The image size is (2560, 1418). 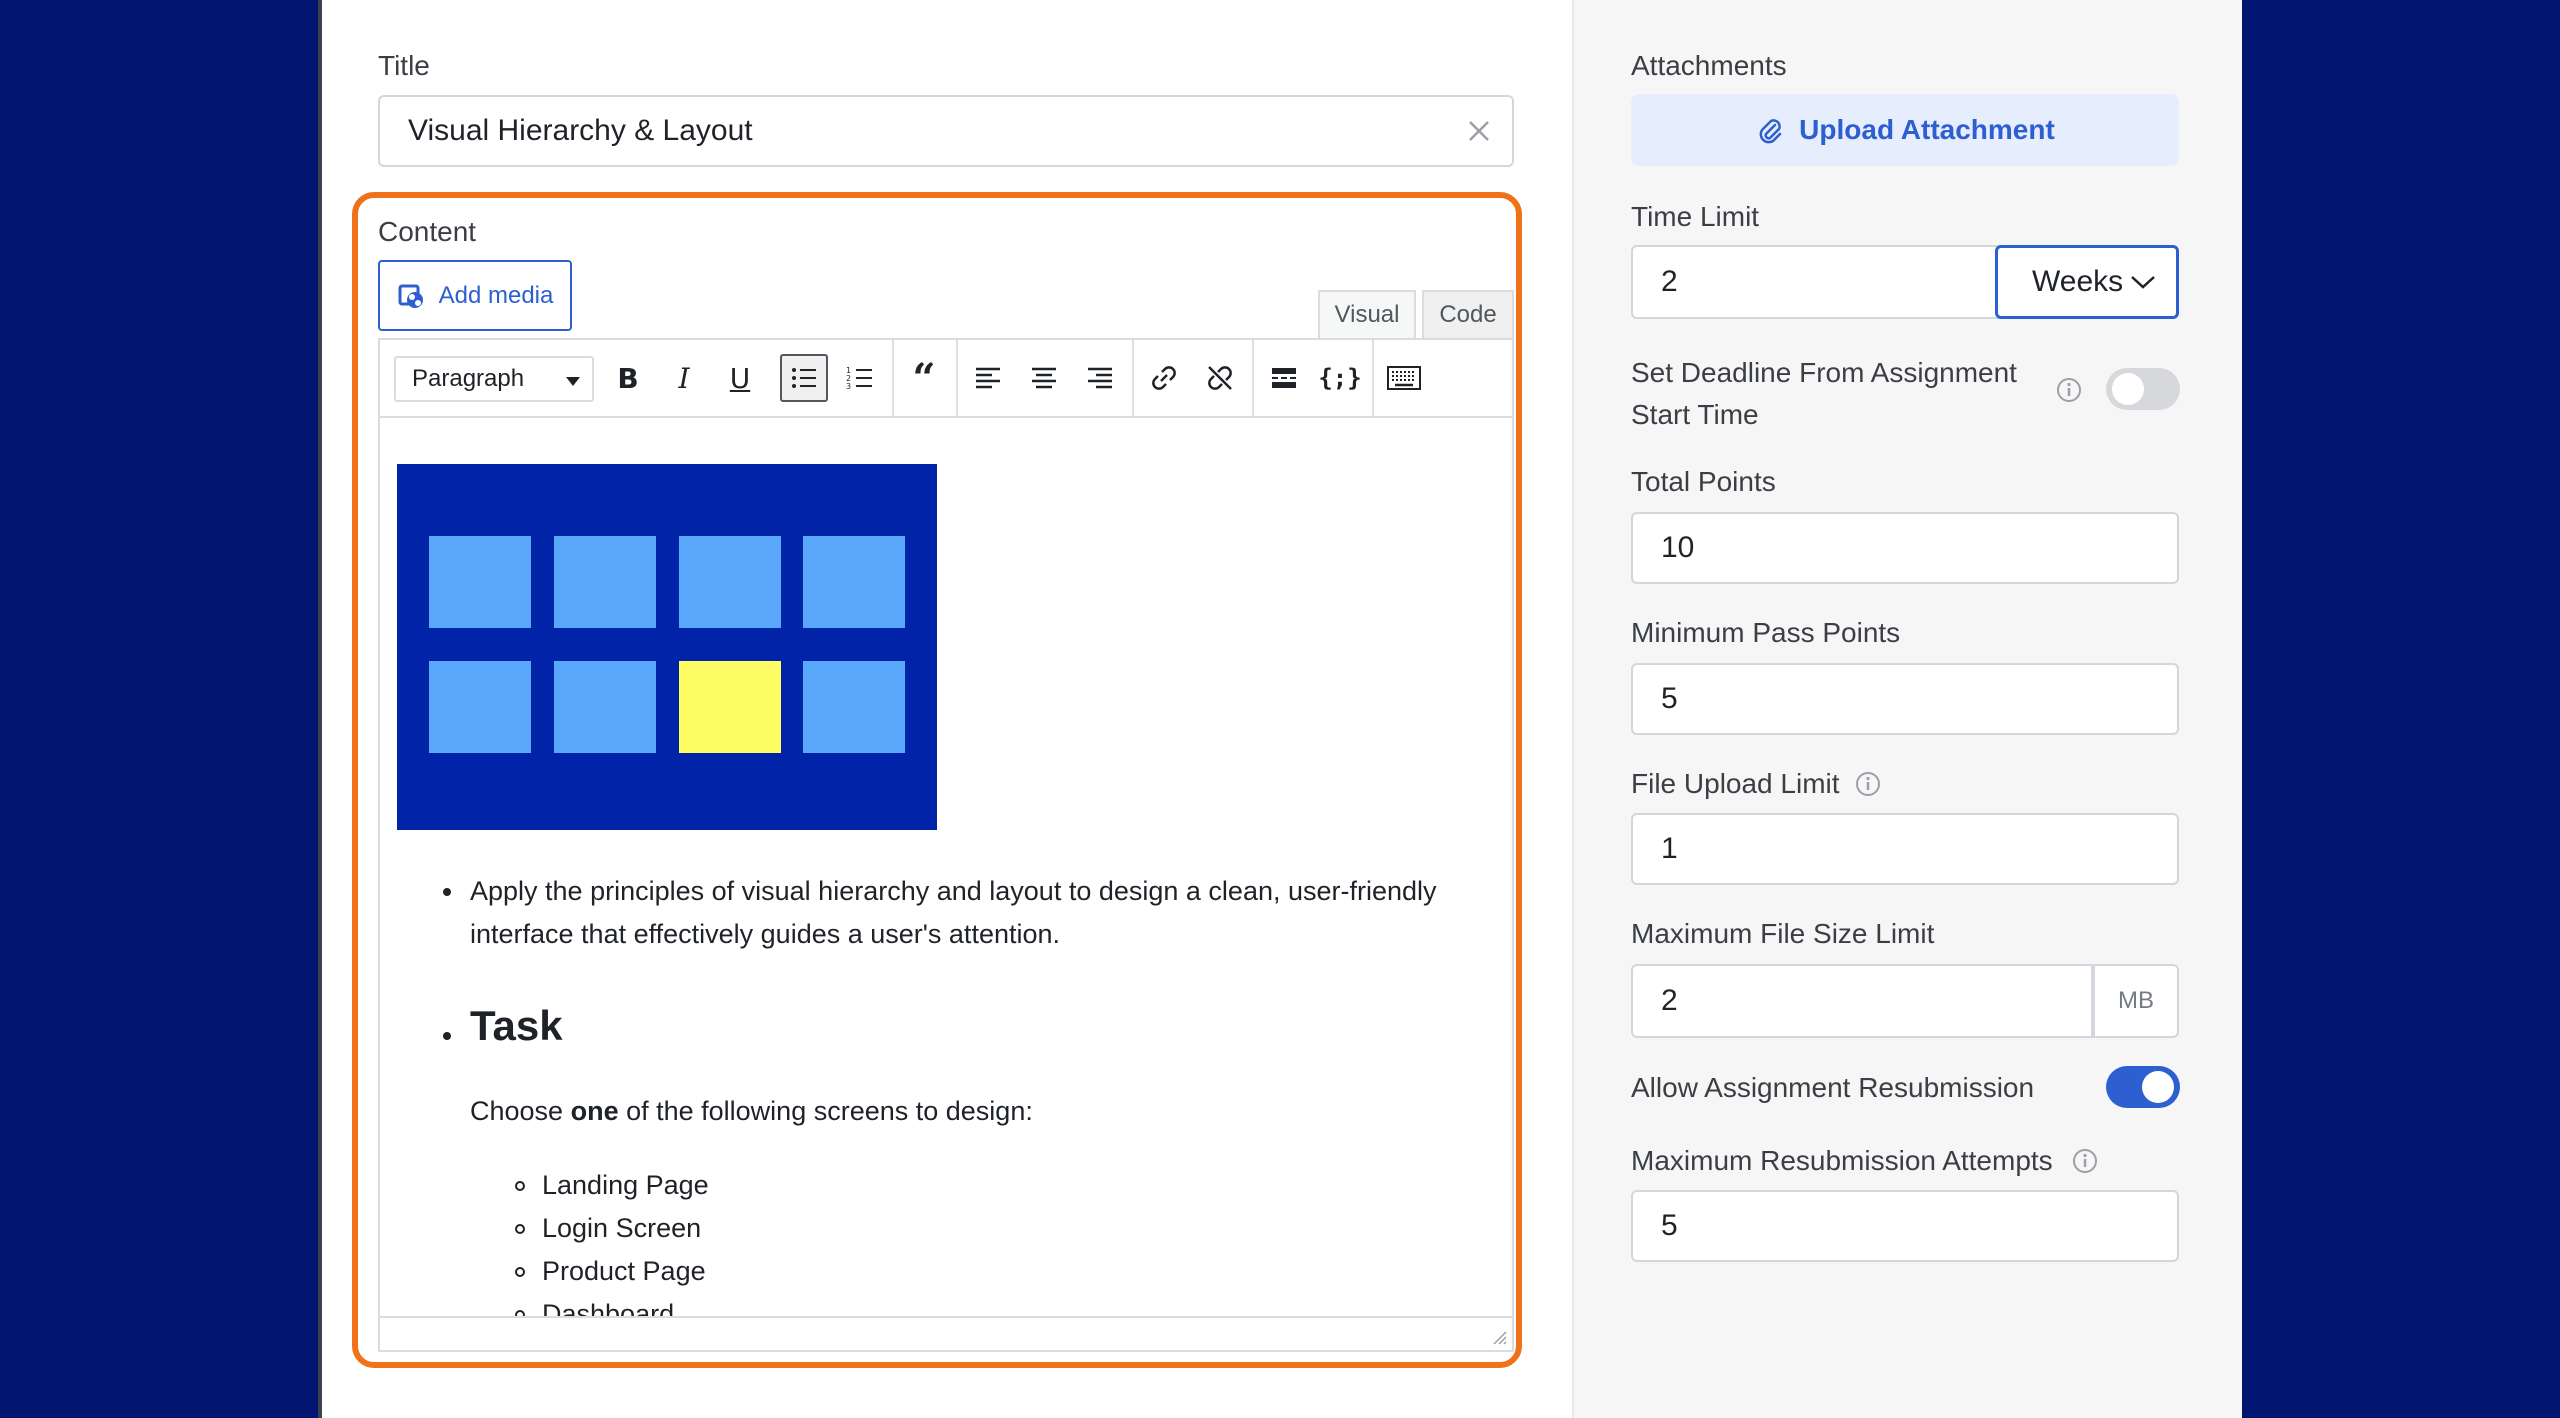 I want to click on editor-toolbar: Paragraph B I U 123 “ {;}, so click(x=946, y=379).